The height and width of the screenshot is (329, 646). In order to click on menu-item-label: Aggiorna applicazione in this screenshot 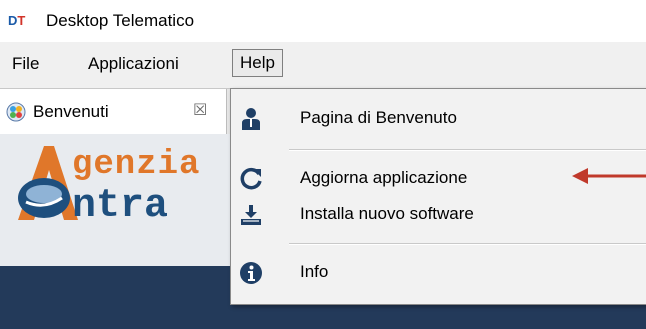, I will do `click(384, 177)`.